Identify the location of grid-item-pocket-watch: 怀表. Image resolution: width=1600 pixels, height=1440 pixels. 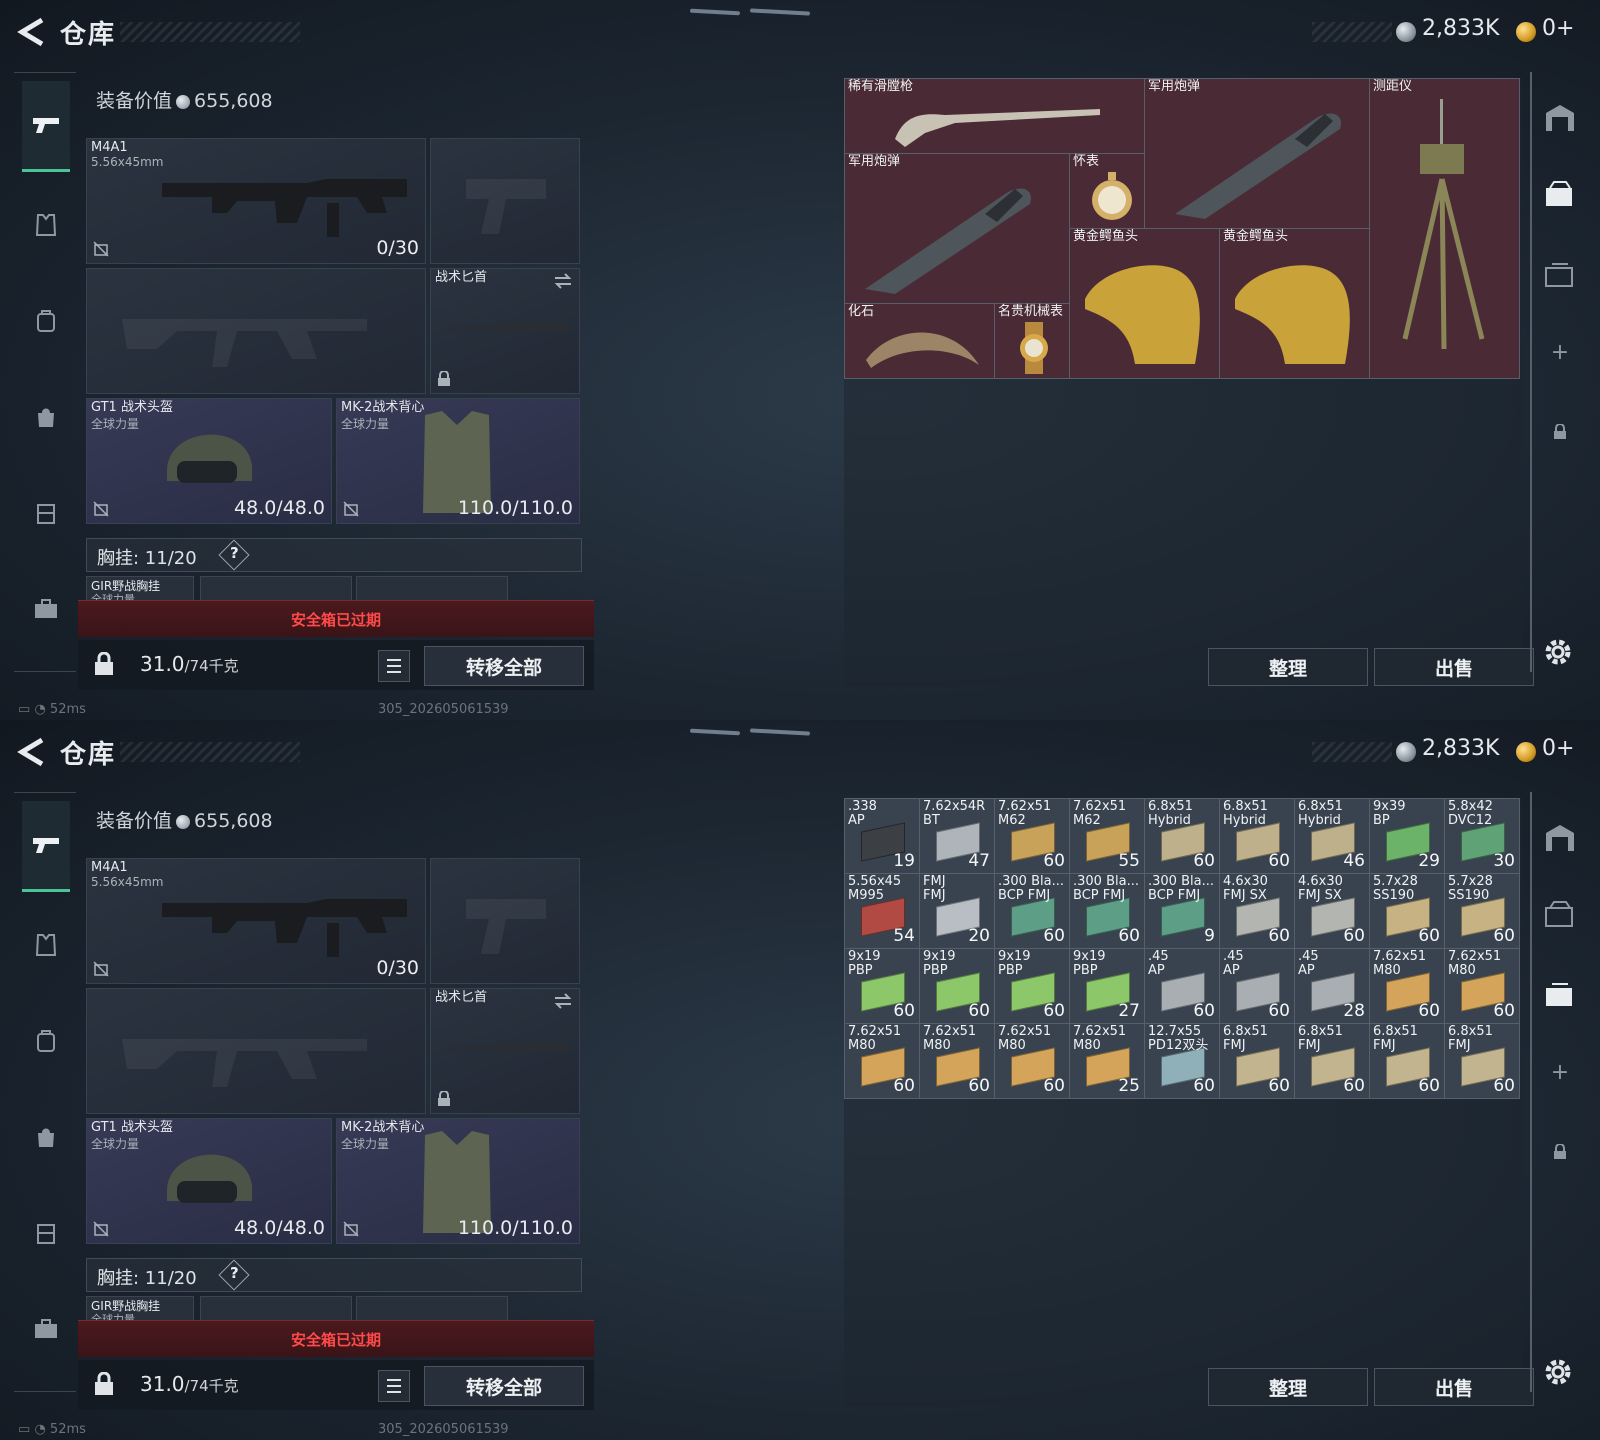
(1107, 191).